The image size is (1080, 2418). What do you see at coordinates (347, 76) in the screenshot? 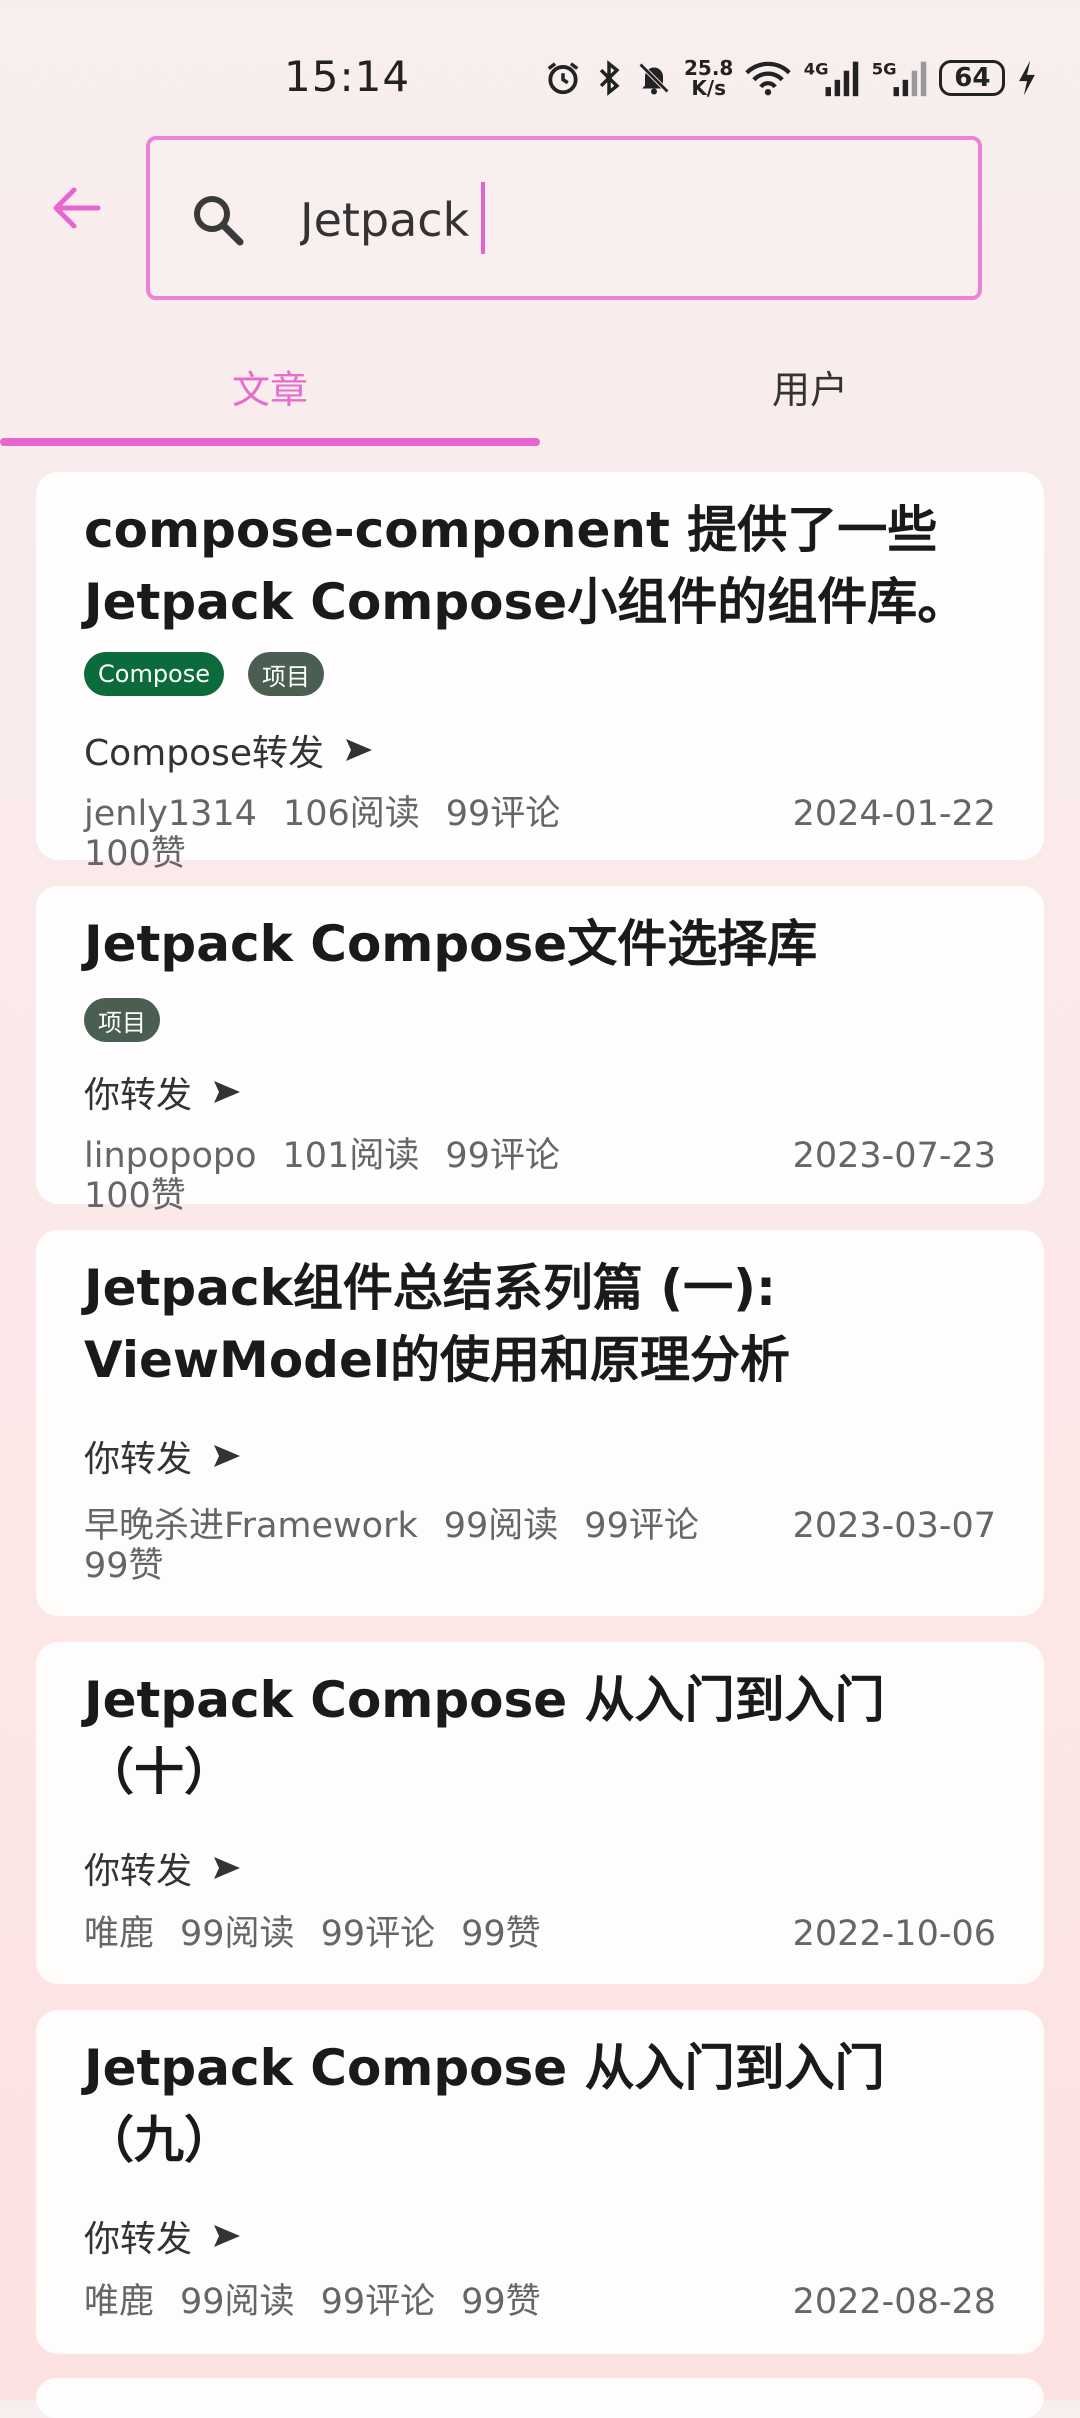
I see `status-time: 15:14` at bounding box center [347, 76].